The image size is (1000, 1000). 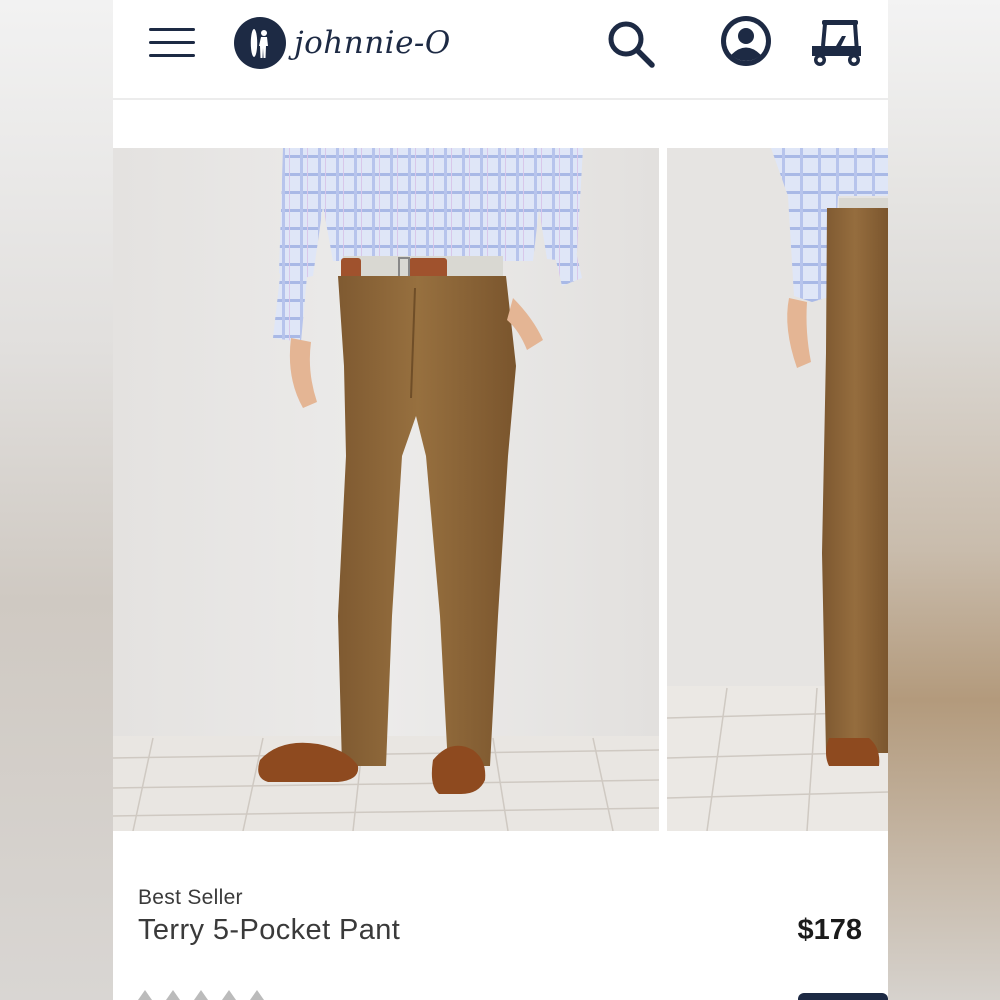 I want to click on brand-logo: johnnie-O, so click(x=342, y=43).